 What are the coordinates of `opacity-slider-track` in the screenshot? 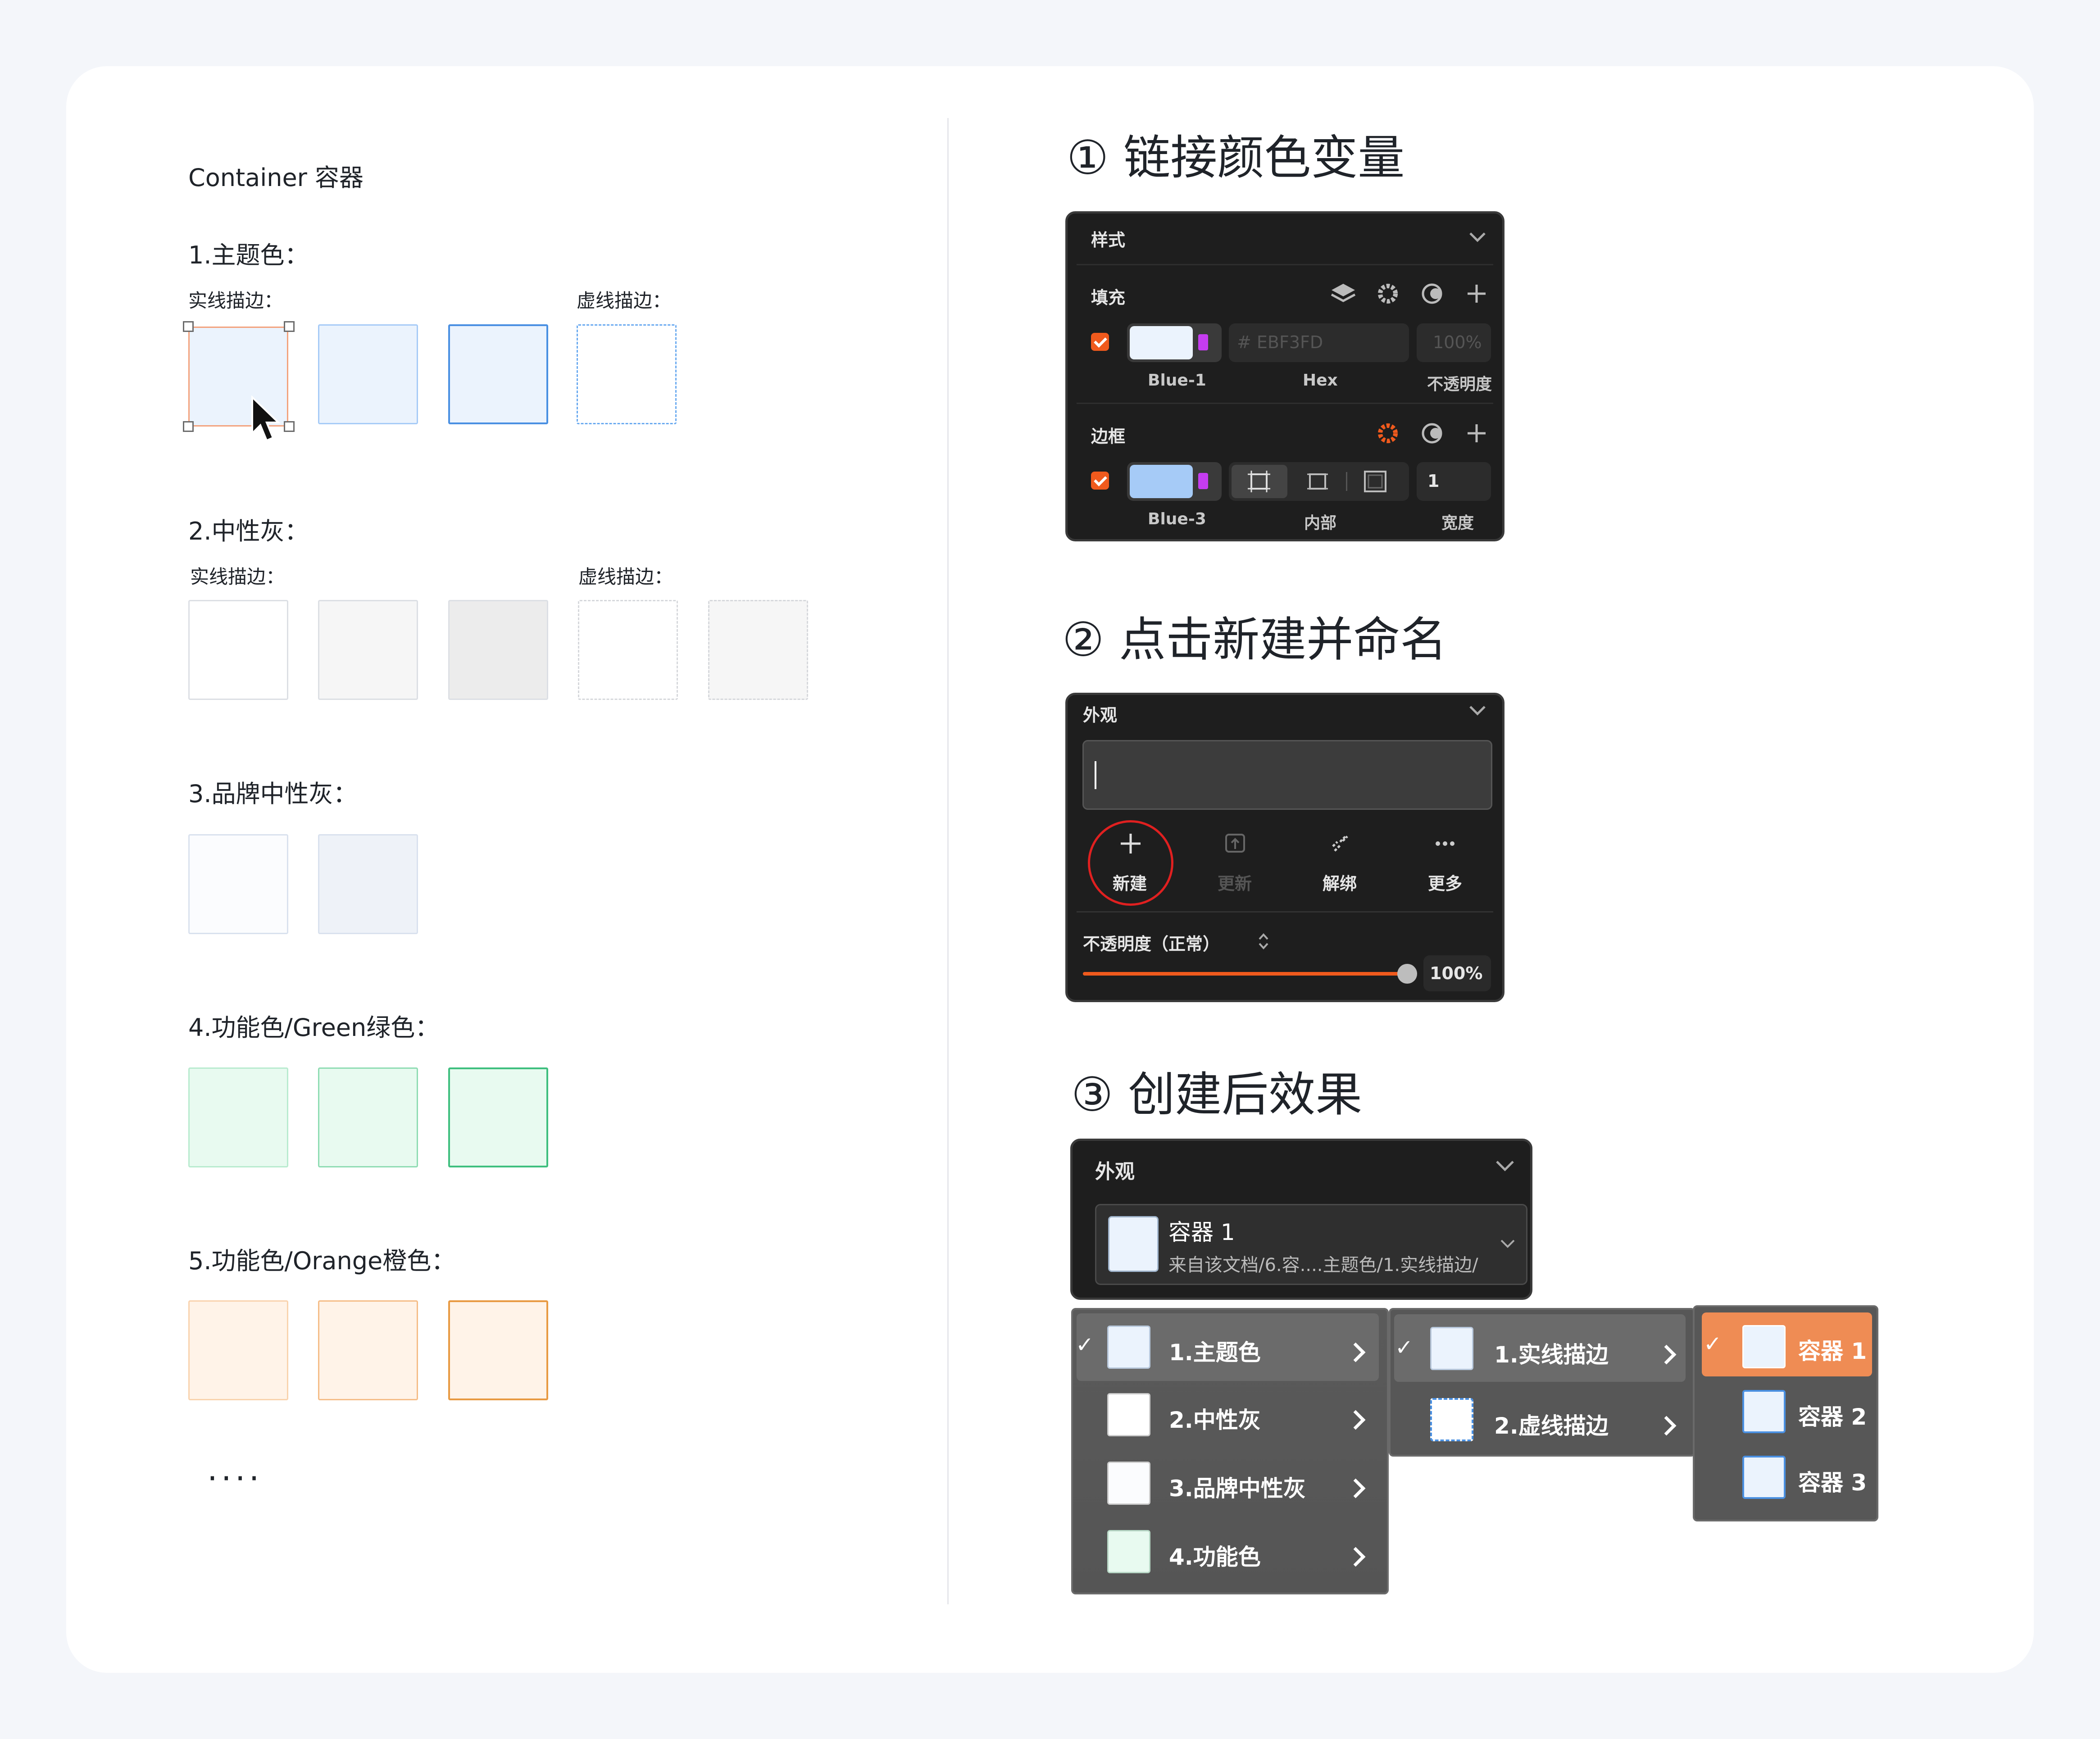 It's located at (1250, 974).